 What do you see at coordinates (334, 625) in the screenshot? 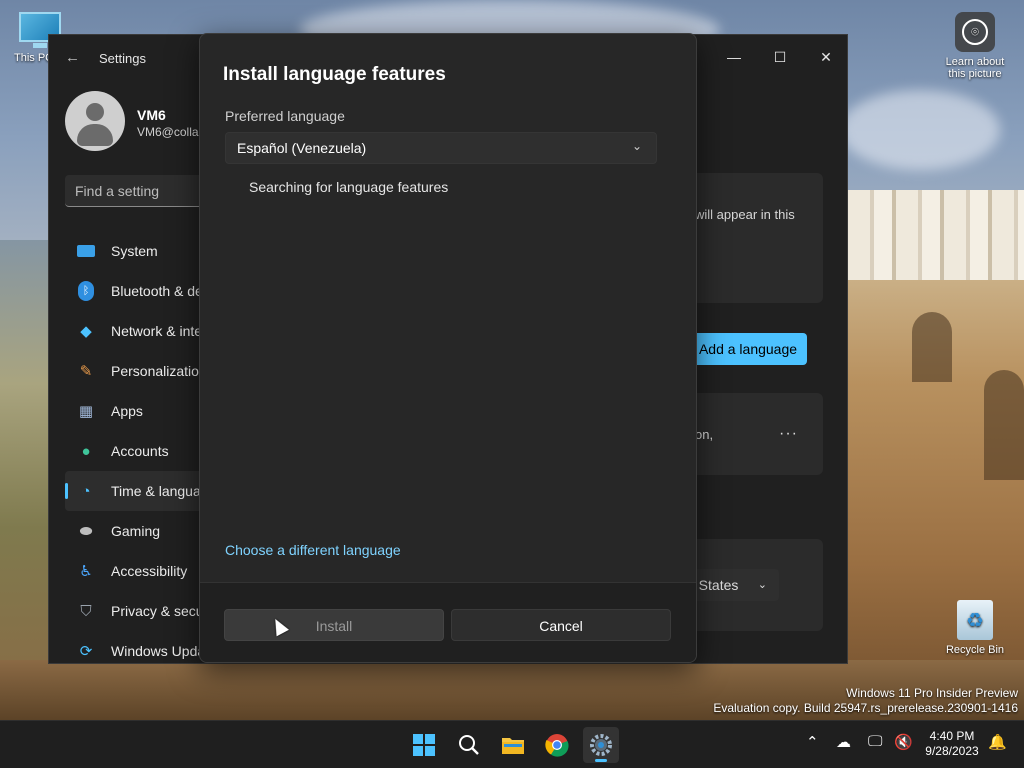
I see `install-button: Install` at bounding box center [334, 625].